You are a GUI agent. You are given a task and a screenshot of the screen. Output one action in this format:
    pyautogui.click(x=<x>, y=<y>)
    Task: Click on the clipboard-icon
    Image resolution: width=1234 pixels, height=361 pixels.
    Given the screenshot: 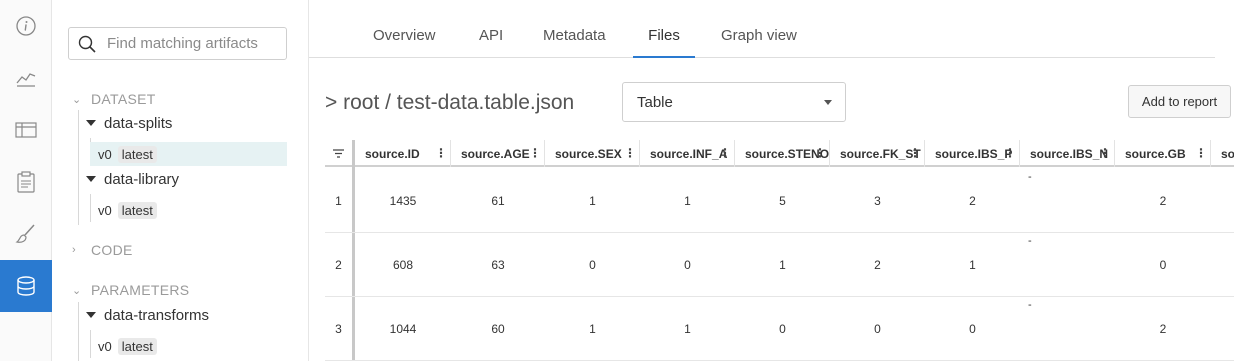 What is the action you would take?
    pyautogui.click(x=26, y=182)
    